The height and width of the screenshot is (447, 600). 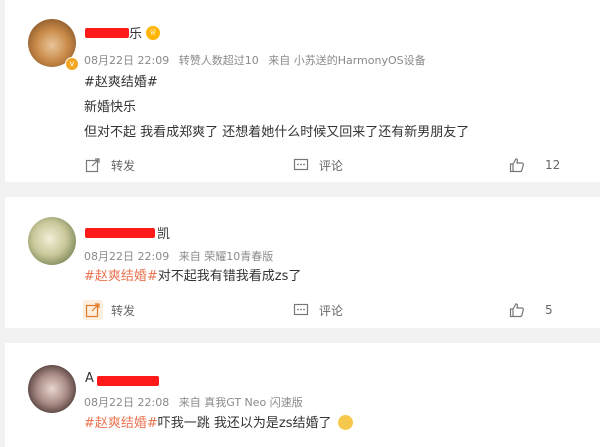 What do you see at coordinates (226, 256) in the screenshot?
I see `comment-source: 来自 荣耀10青春版` at bounding box center [226, 256].